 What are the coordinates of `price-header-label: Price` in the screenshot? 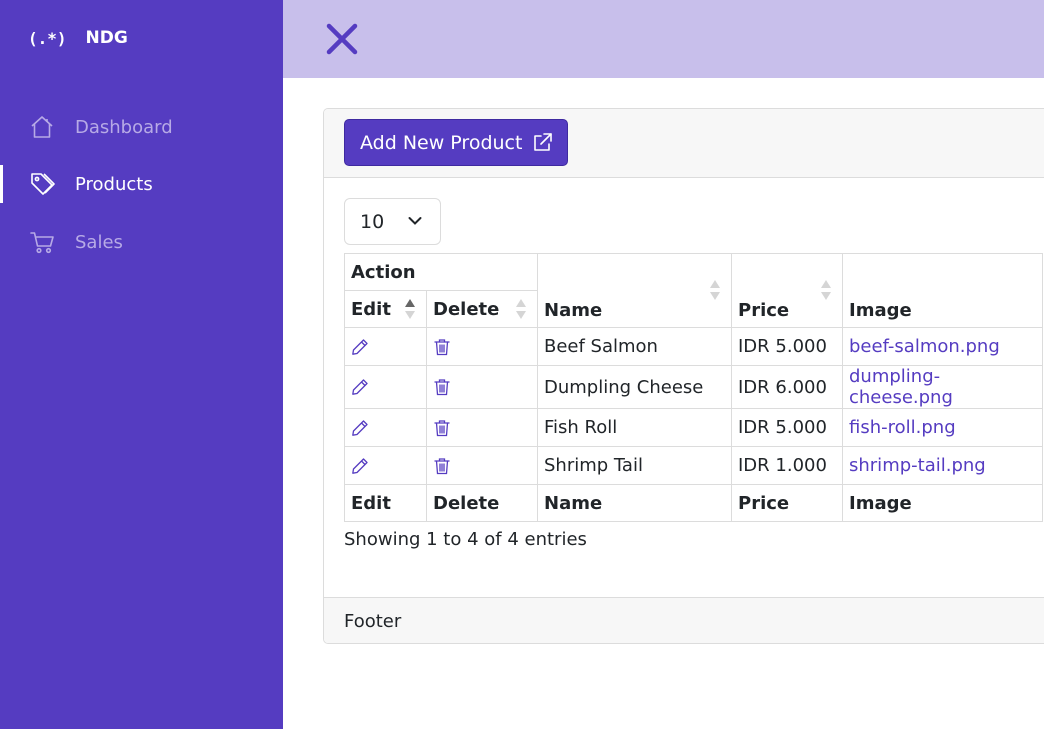 It's located at (764, 310).